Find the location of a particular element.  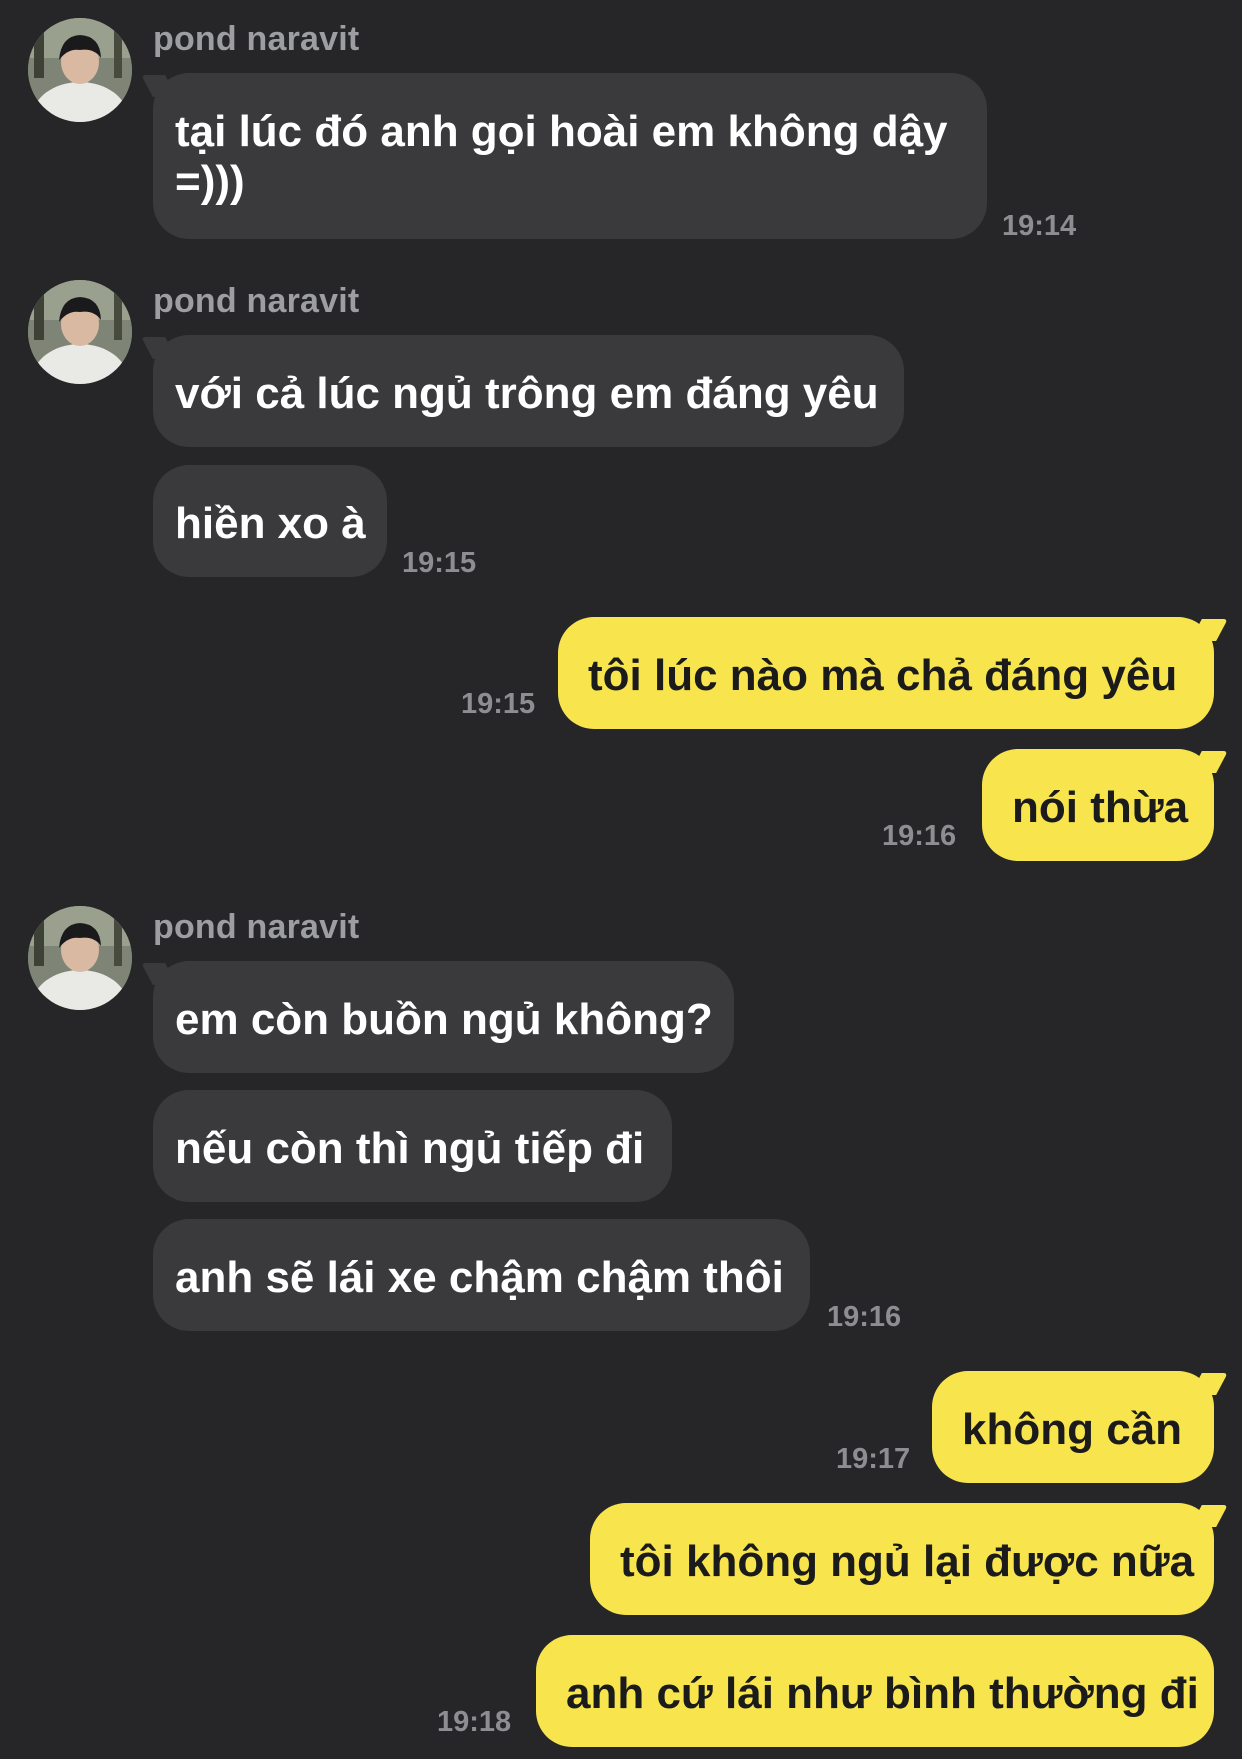

message-timestamp: 19:17 is located at coordinates (873, 1459).